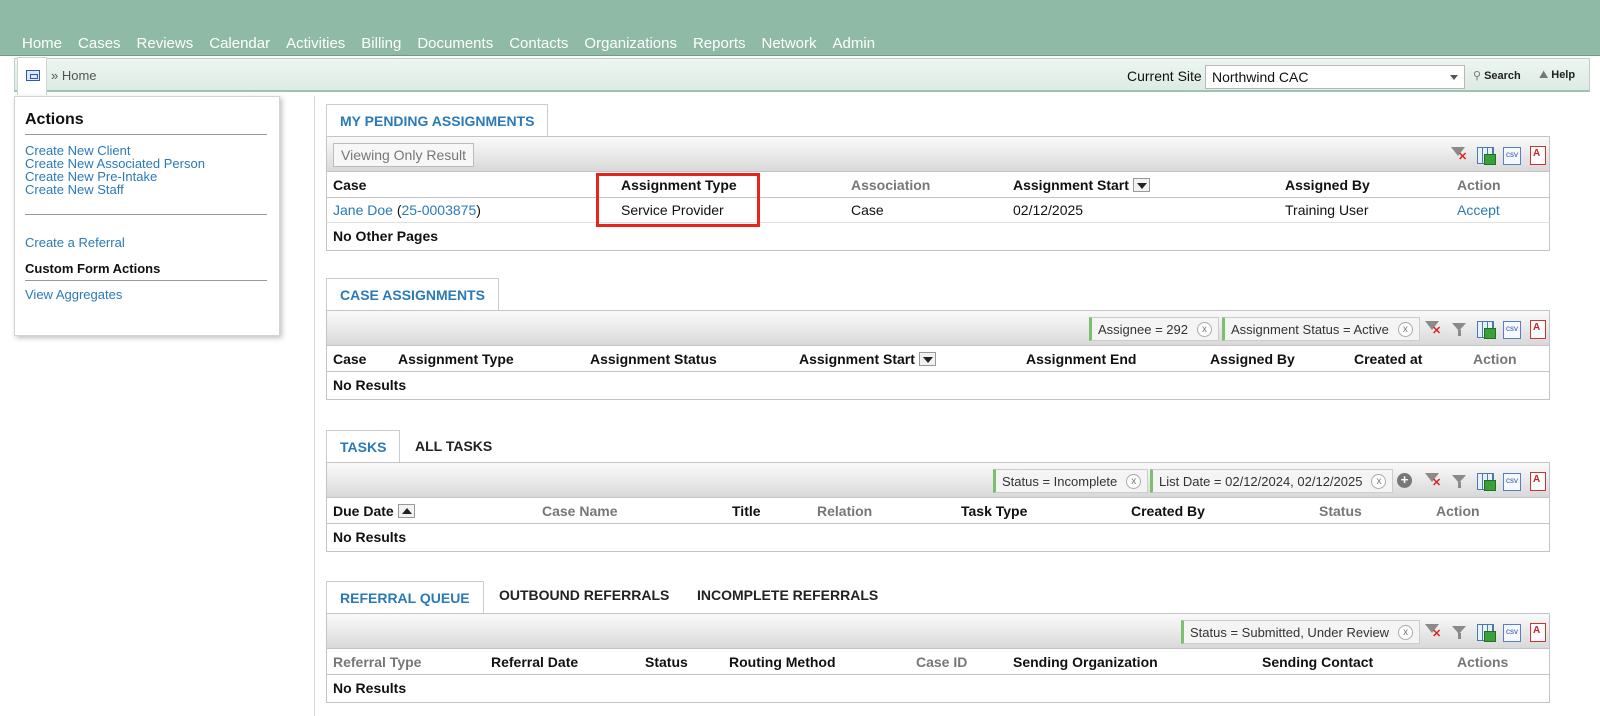 The width and height of the screenshot is (1600, 716). I want to click on nav-reports: Reports, so click(719, 43).